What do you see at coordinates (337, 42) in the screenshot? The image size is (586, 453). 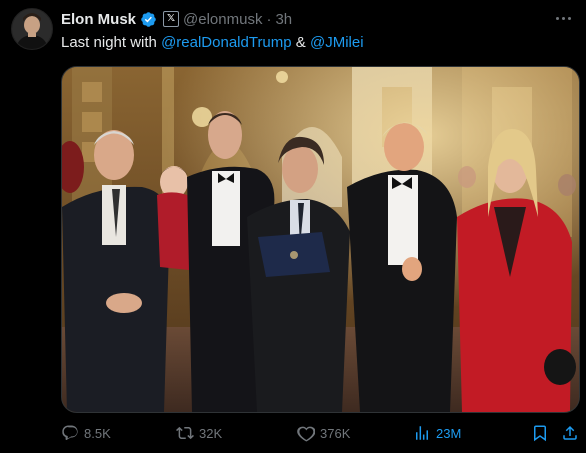 I see `mention-jmilei: @JMilei` at bounding box center [337, 42].